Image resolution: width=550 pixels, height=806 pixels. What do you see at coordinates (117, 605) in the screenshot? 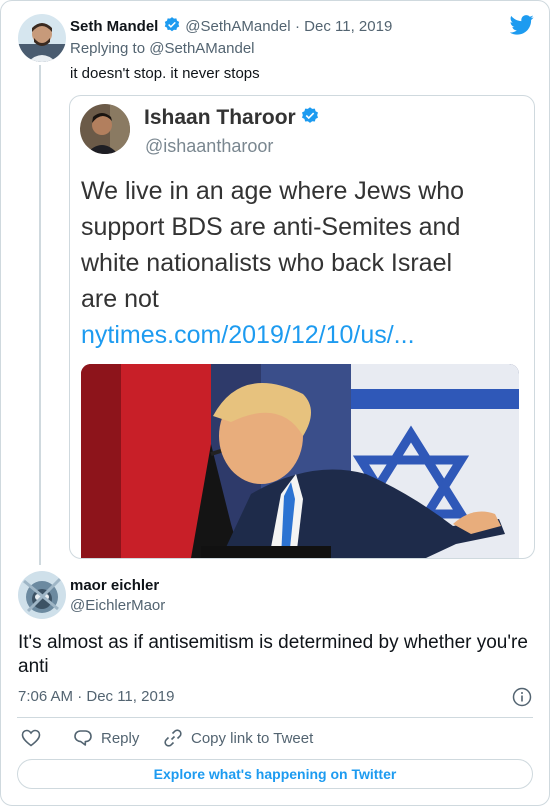
I see `reply-author-handle: @EichlerMaor` at bounding box center [117, 605].